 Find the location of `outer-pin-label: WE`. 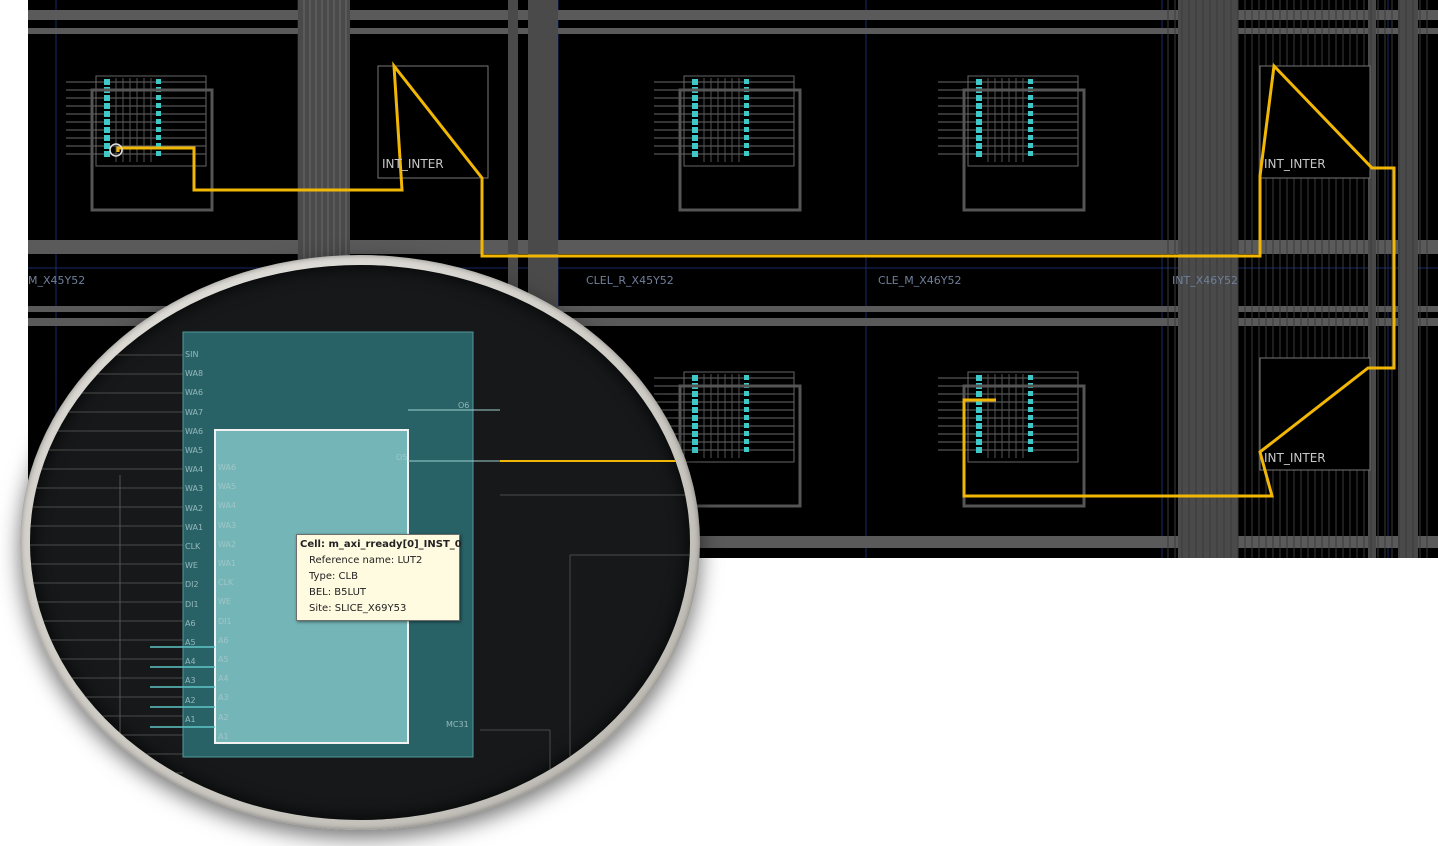

outer-pin-label: WE is located at coordinates (191, 566).